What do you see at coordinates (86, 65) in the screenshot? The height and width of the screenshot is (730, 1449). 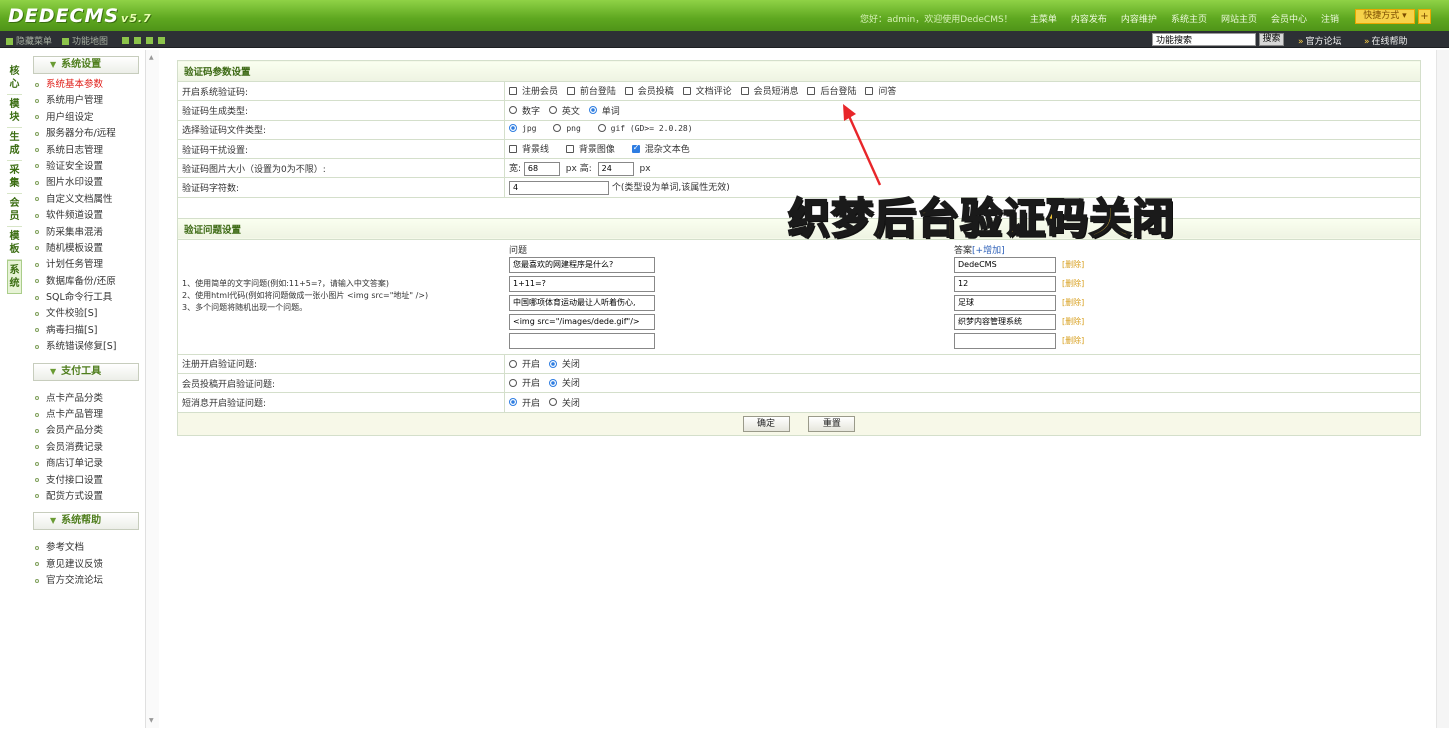 I see `menu-group-system-settings: ▼ 系统设置` at bounding box center [86, 65].